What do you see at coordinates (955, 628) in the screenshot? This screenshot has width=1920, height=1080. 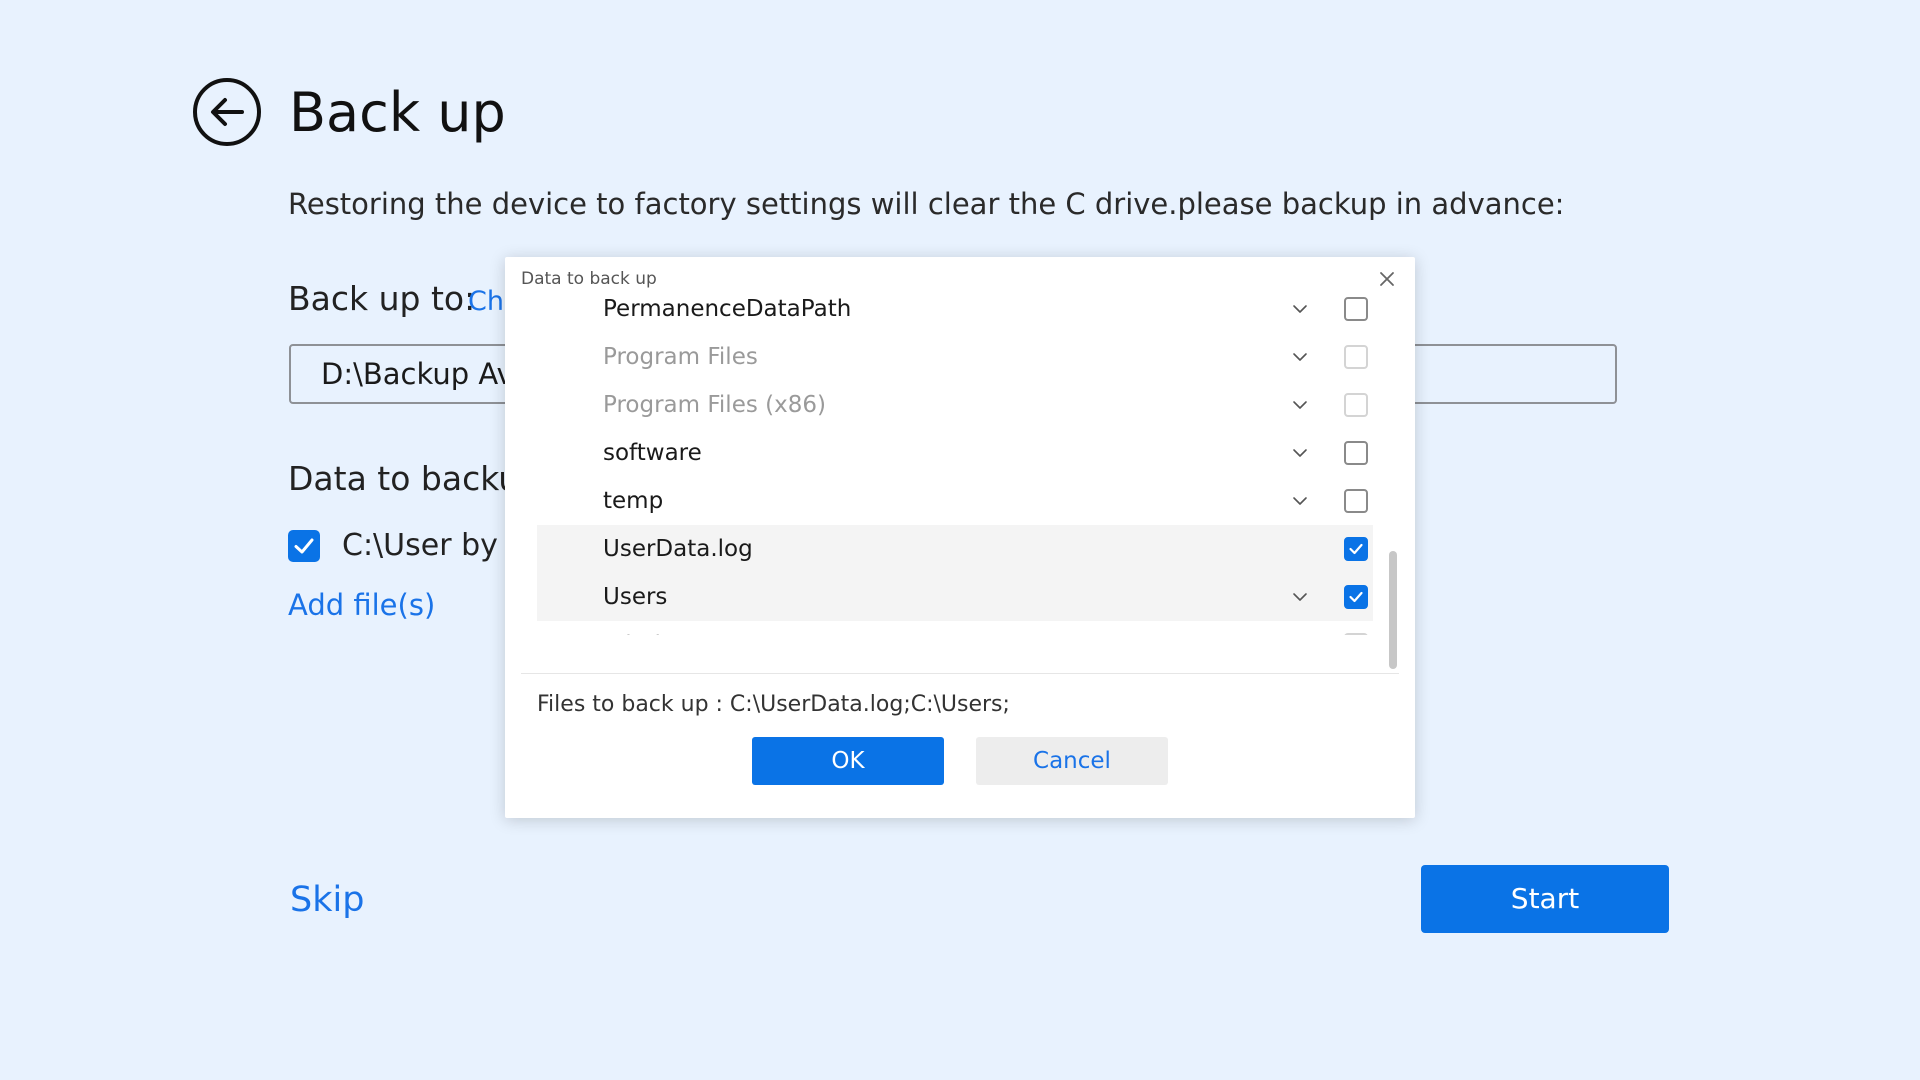 I see `list-item: Windows` at bounding box center [955, 628].